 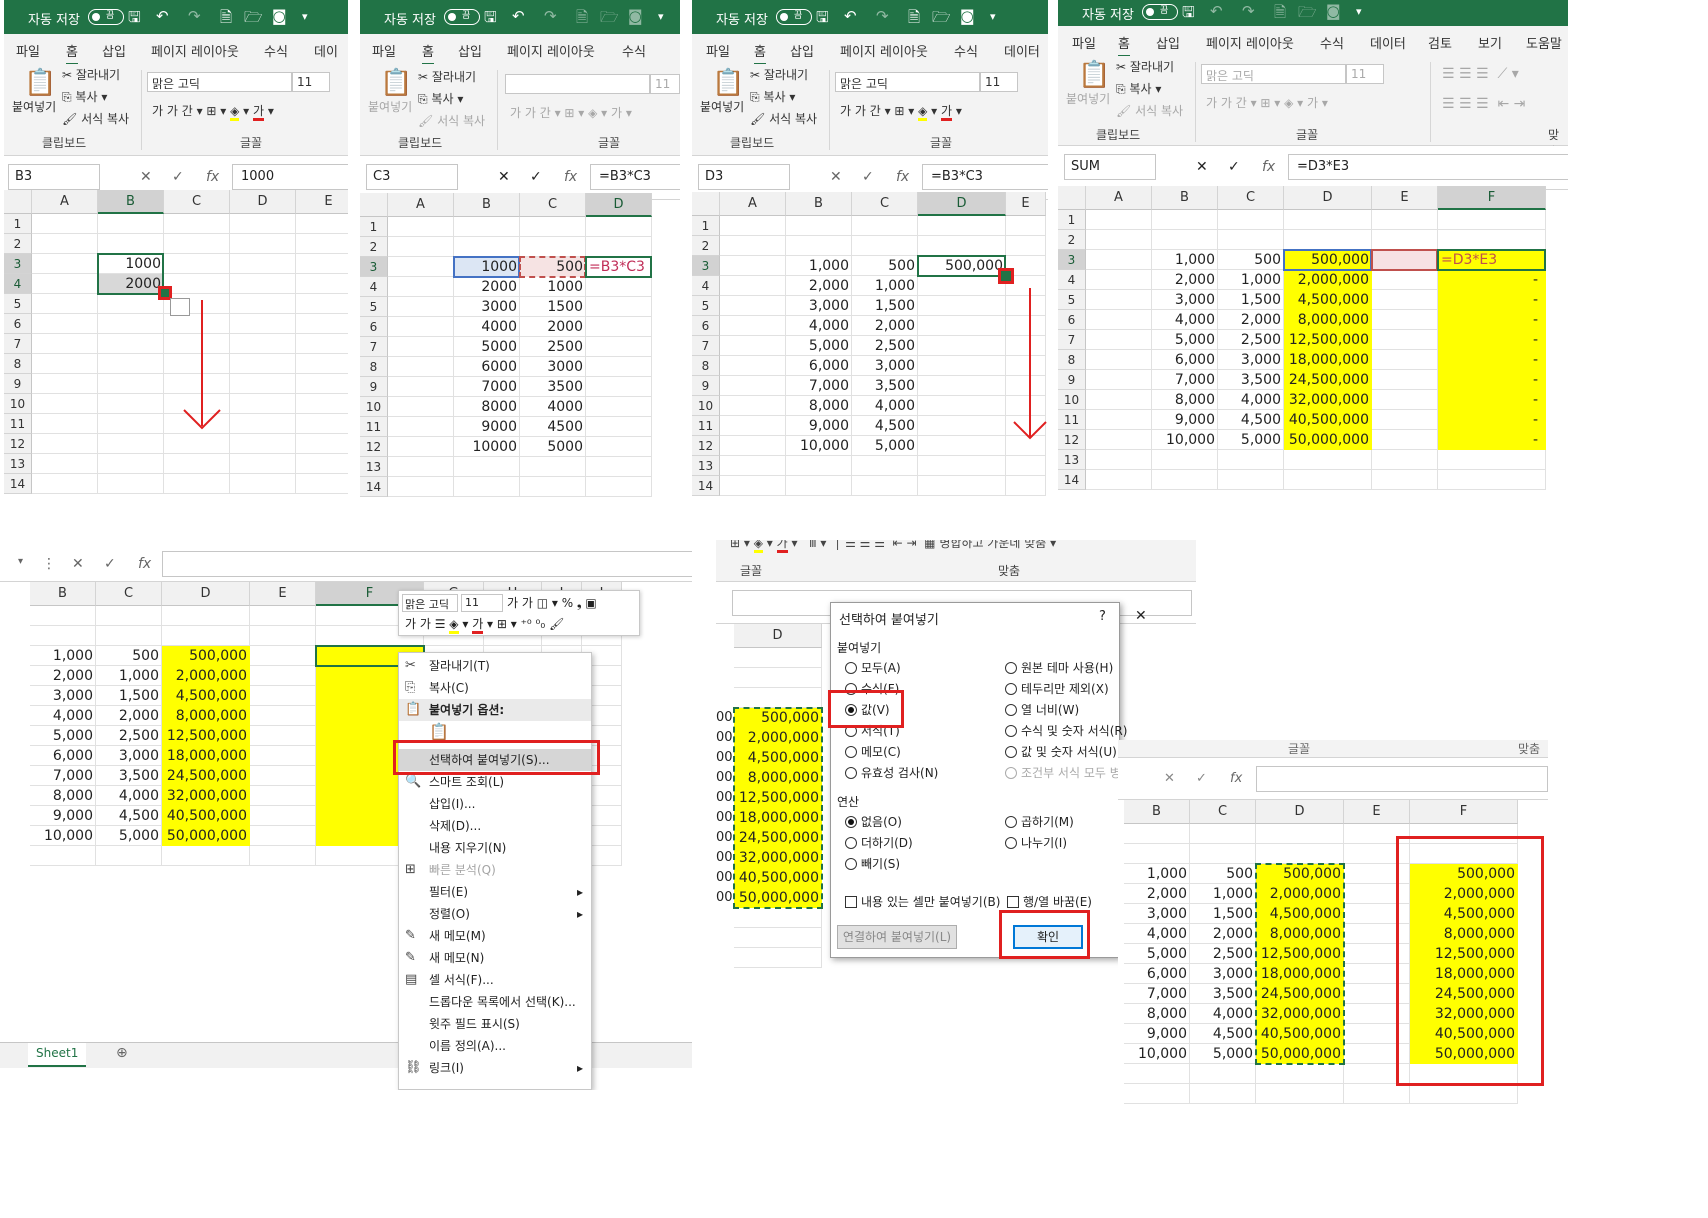 I want to click on context-menu-item: ✂ 잘라내기(T), so click(x=495, y=666).